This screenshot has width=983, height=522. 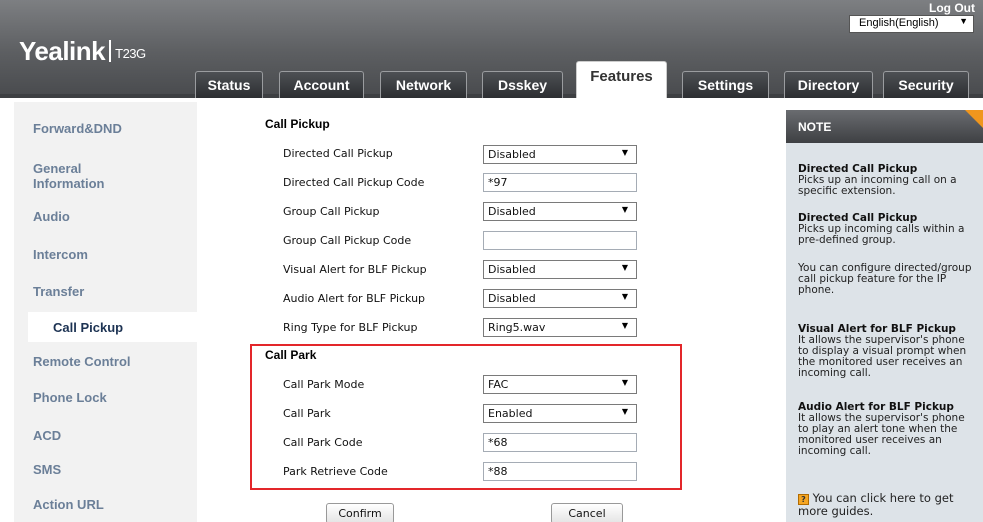 What do you see at coordinates (621, 79) in the screenshot?
I see `tab-features: Features` at bounding box center [621, 79].